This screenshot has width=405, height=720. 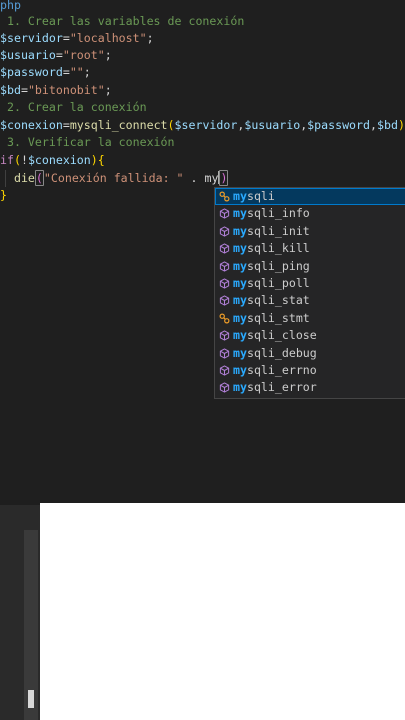 I want to click on suggestion-item: mysqli, so click(x=310, y=197).